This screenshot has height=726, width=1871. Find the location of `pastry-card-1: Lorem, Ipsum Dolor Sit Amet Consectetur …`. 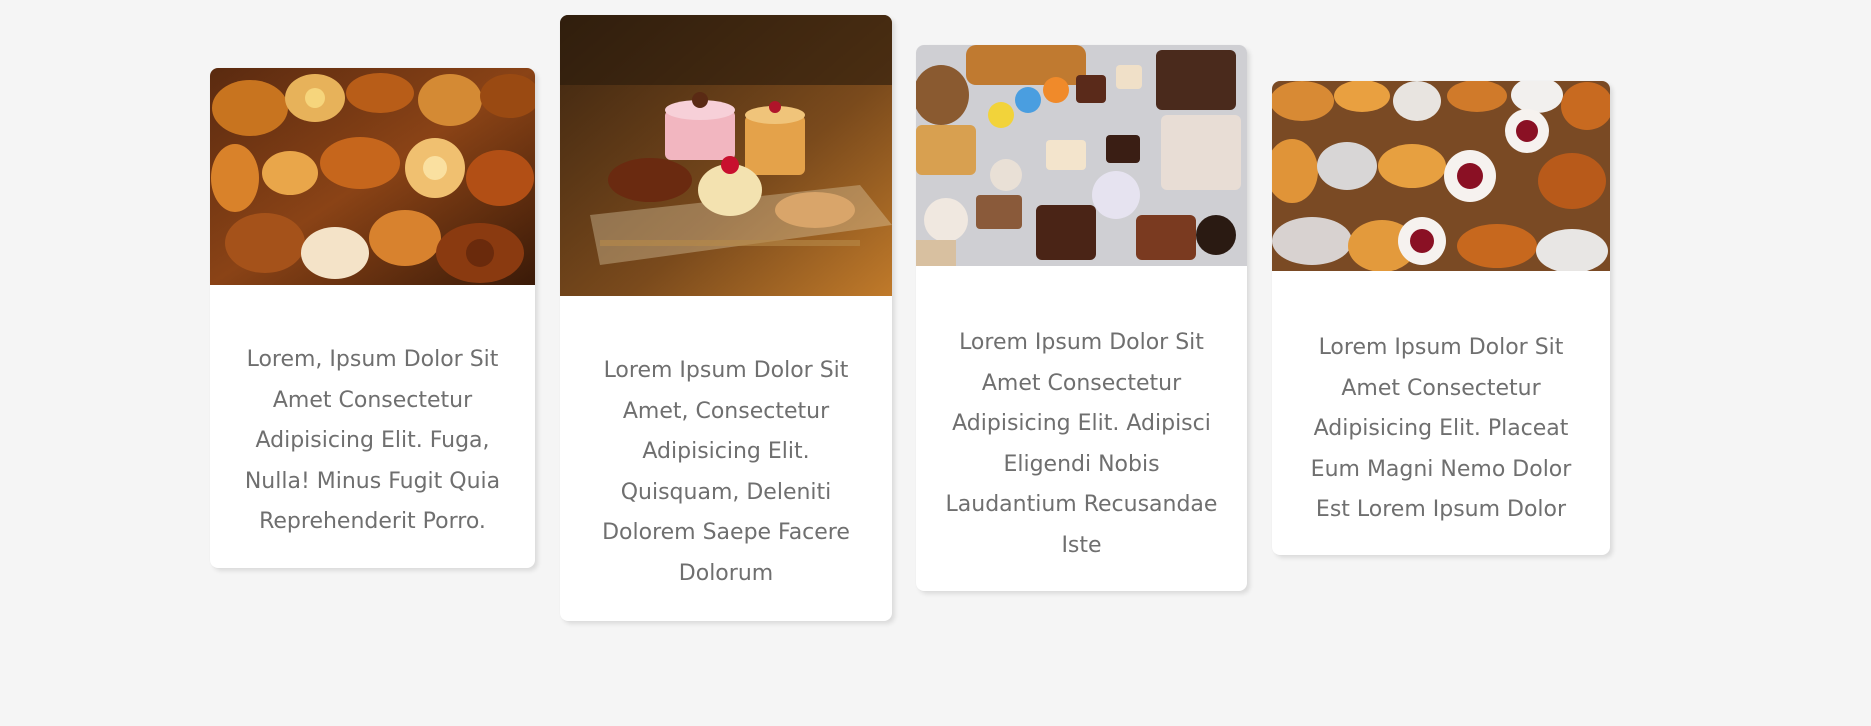

pastry-card-1: Lorem, Ipsum Dolor Sit Amet Consectetur … is located at coordinates (372, 318).